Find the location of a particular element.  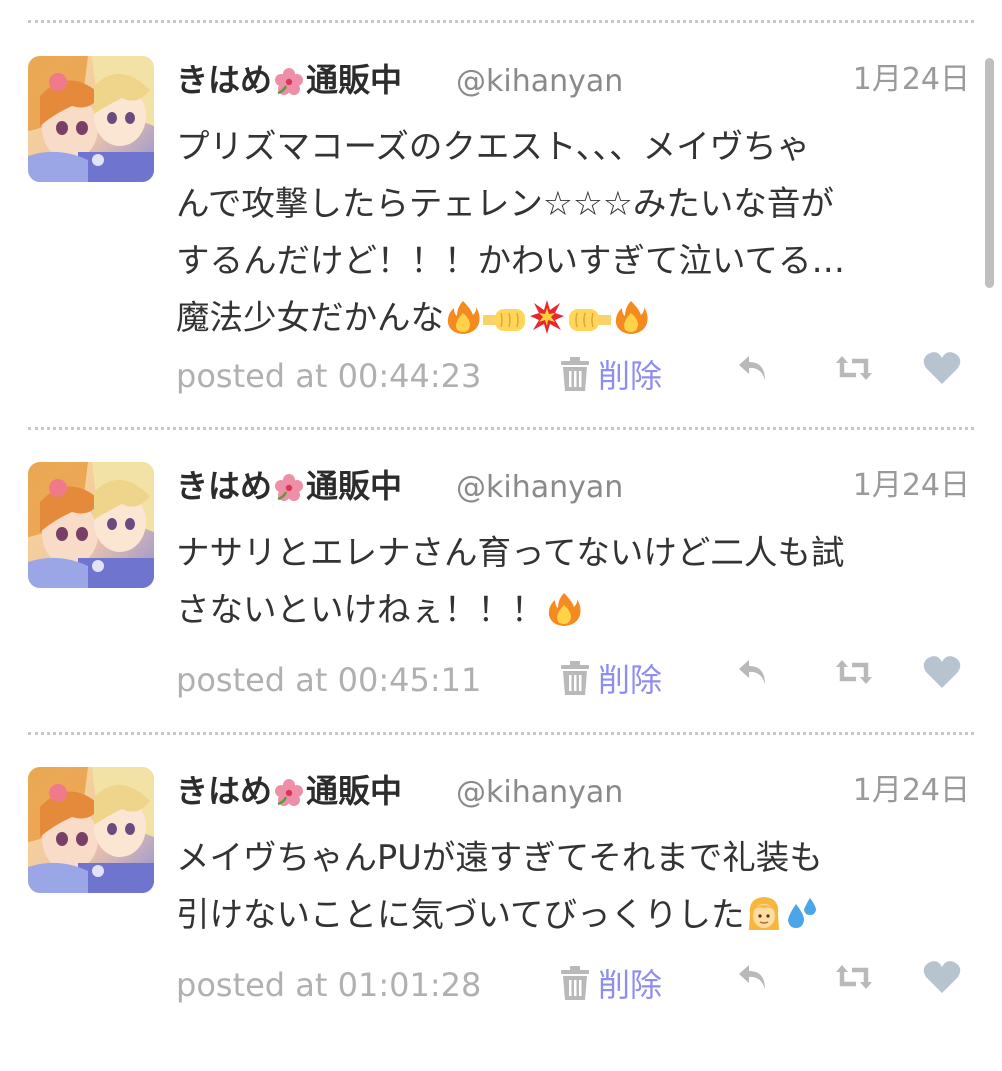

tweet-text-line: メイヴちゃんPUが遠すぎてそれまで礼装も is located at coordinates (499, 857).